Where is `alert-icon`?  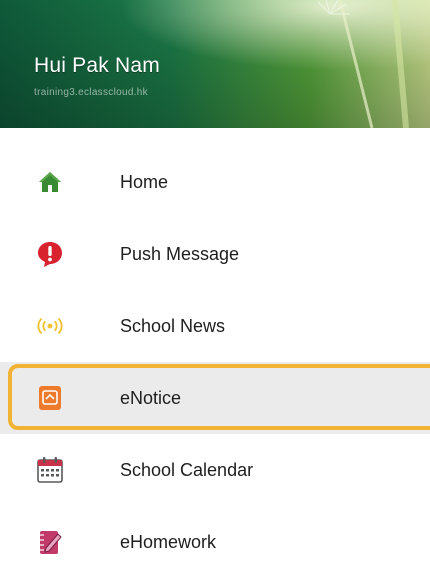 alert-icon is located at coordinates (50, 254).